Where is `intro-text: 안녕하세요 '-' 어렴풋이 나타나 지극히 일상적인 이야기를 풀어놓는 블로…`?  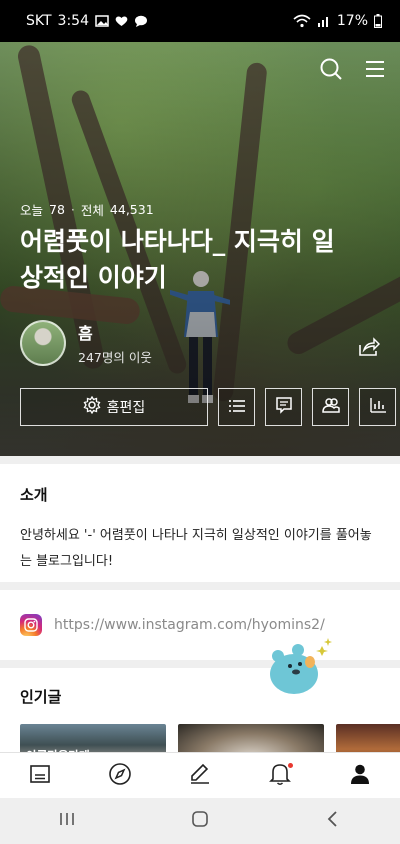 intro-text: 안녕하세요 '-' 어렴풋이 나타나 지극히 일상적인 이야기를 풀어놓는 블로… is located at coordinates (196, 548).